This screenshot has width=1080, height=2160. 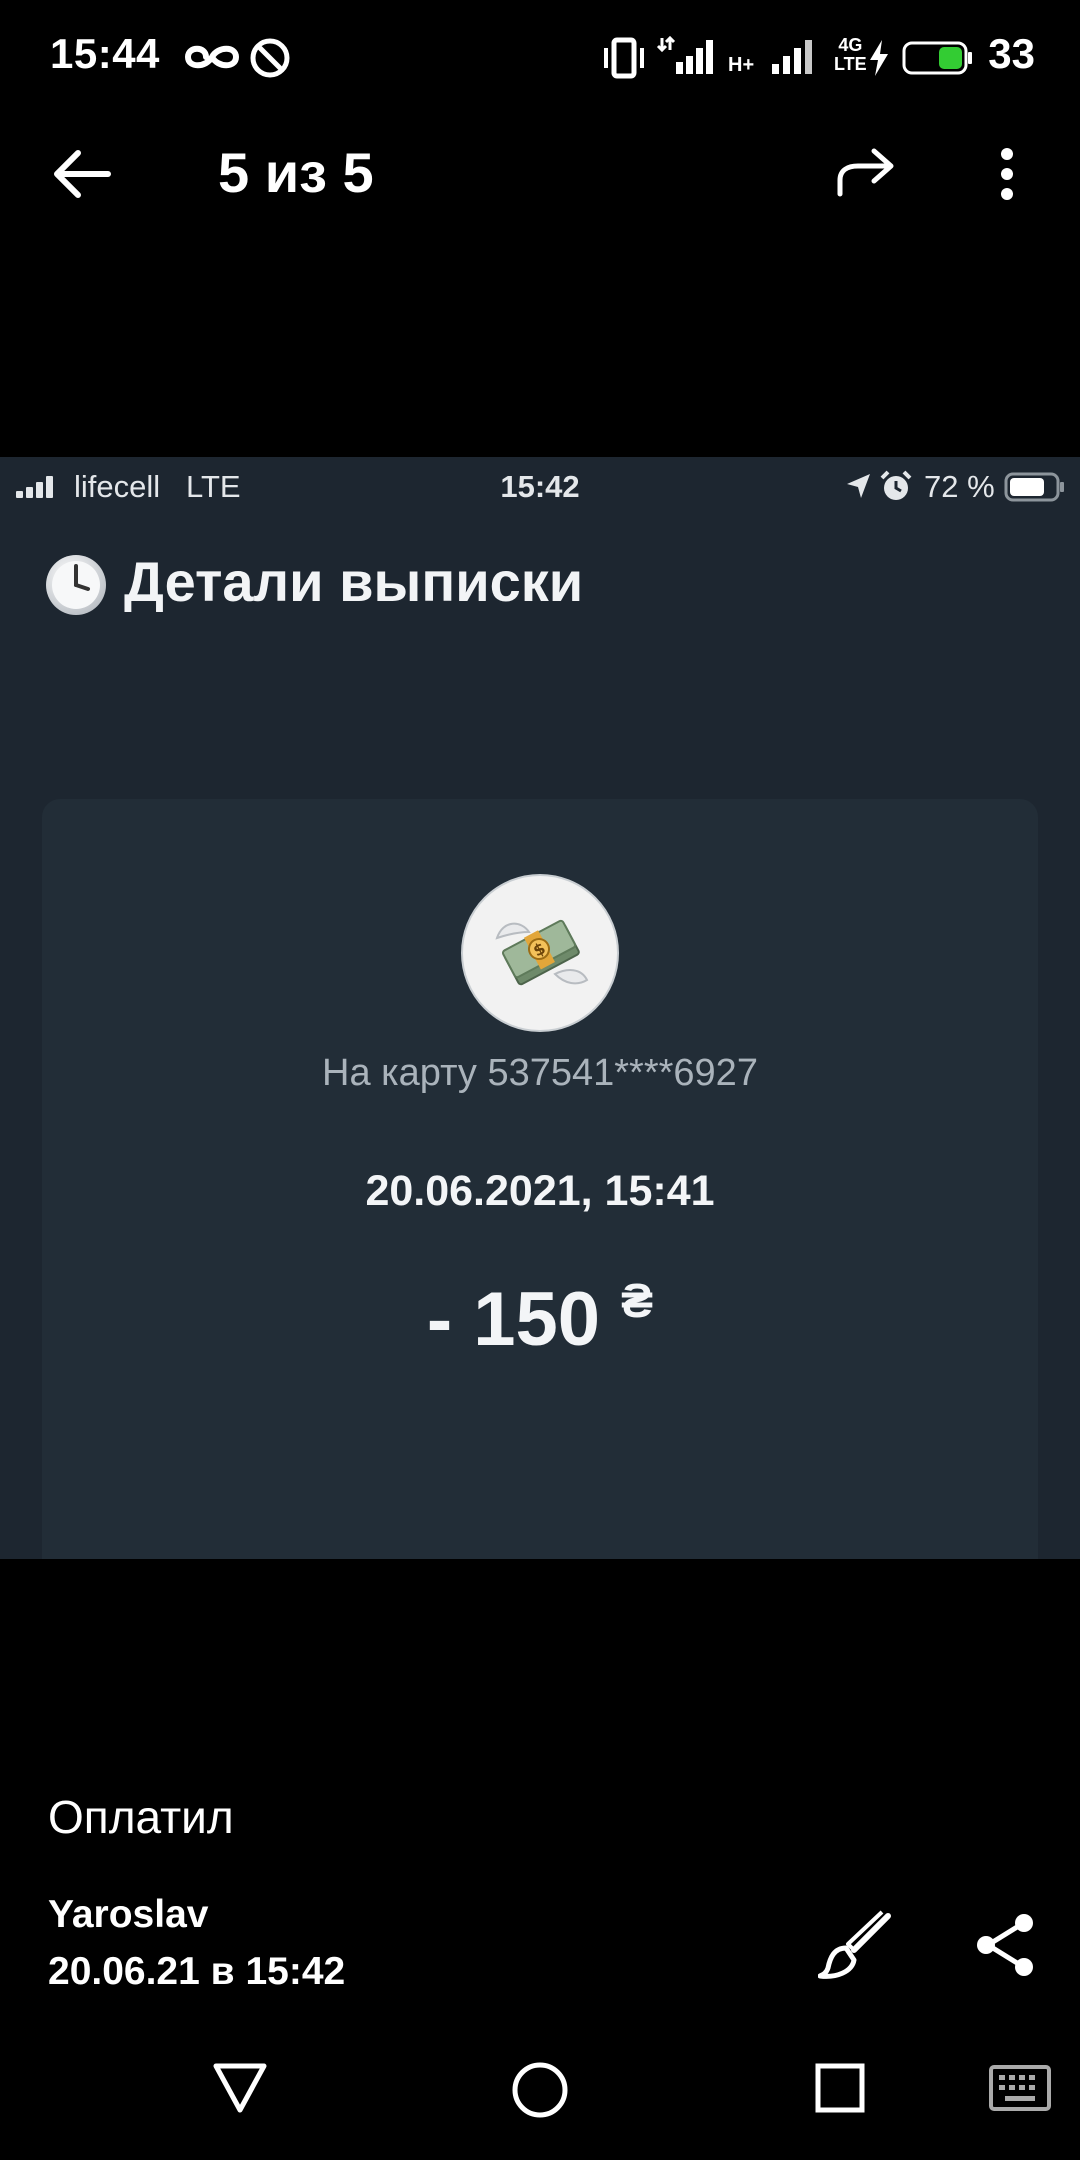 I want to click on nav-home-icon, so click(x=540, y=2090).